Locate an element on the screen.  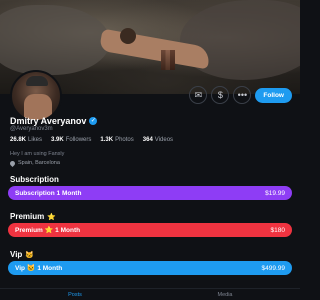
more-icon: ••• is located at coordinates (242, 95).